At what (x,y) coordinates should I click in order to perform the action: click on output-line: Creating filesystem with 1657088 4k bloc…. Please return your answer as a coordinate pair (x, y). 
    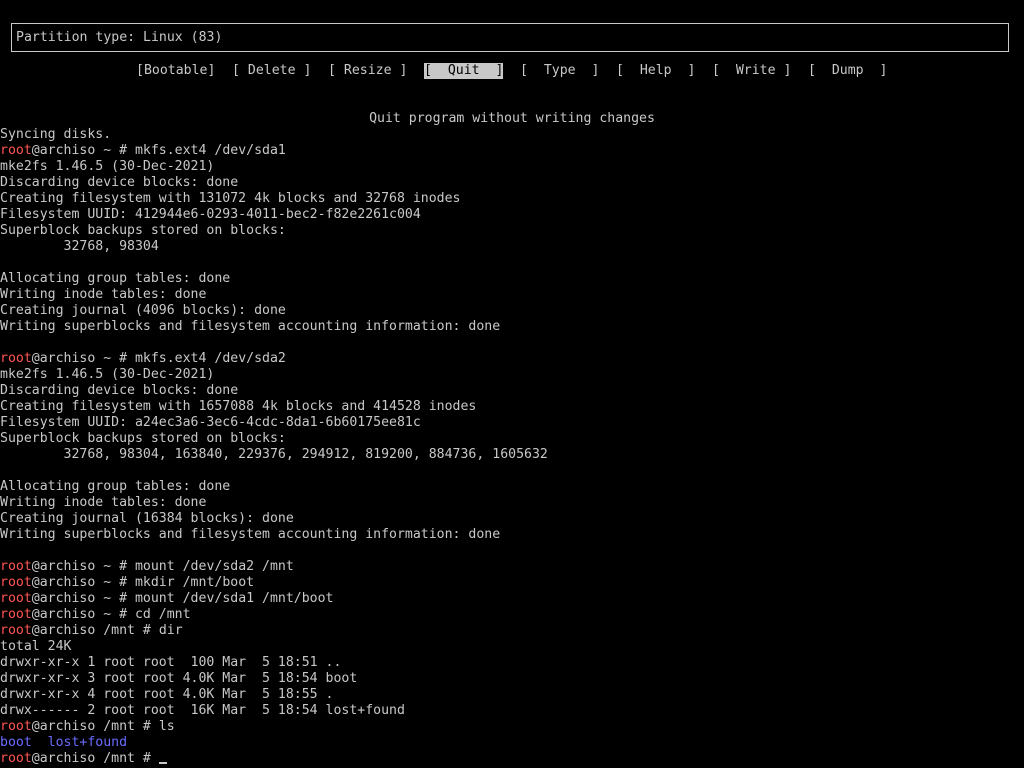
    Looking at the image, I should click on (238, 406).